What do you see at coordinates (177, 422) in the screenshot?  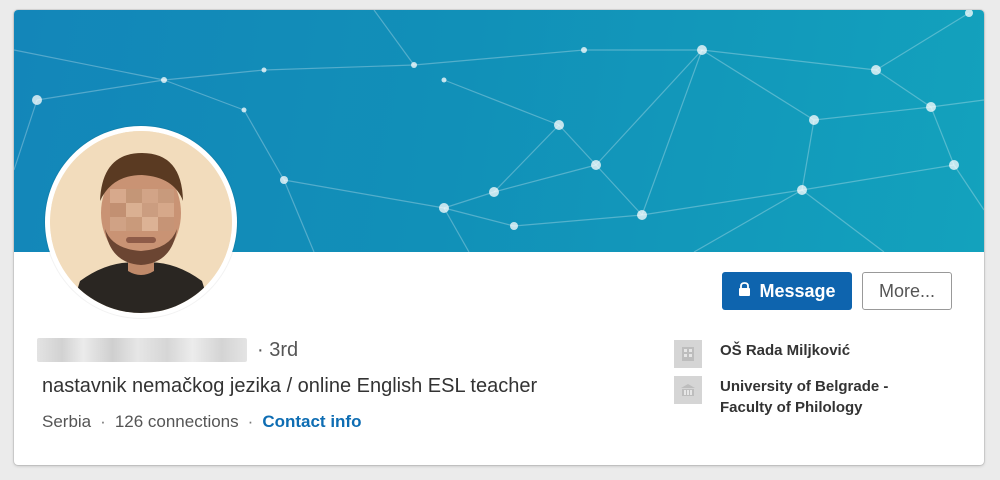 I see `connections-count: 126 connections` at bounding box center [177, 422].